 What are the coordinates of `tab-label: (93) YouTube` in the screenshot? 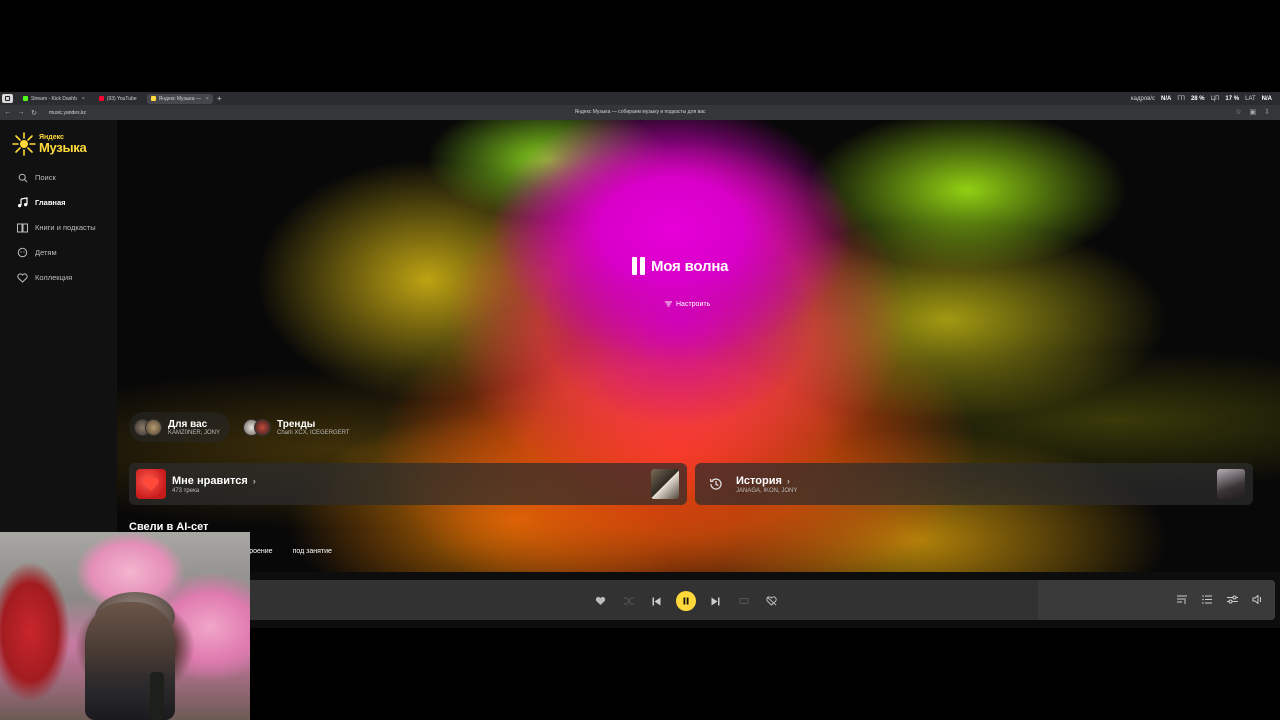 It's located at (121, 98).